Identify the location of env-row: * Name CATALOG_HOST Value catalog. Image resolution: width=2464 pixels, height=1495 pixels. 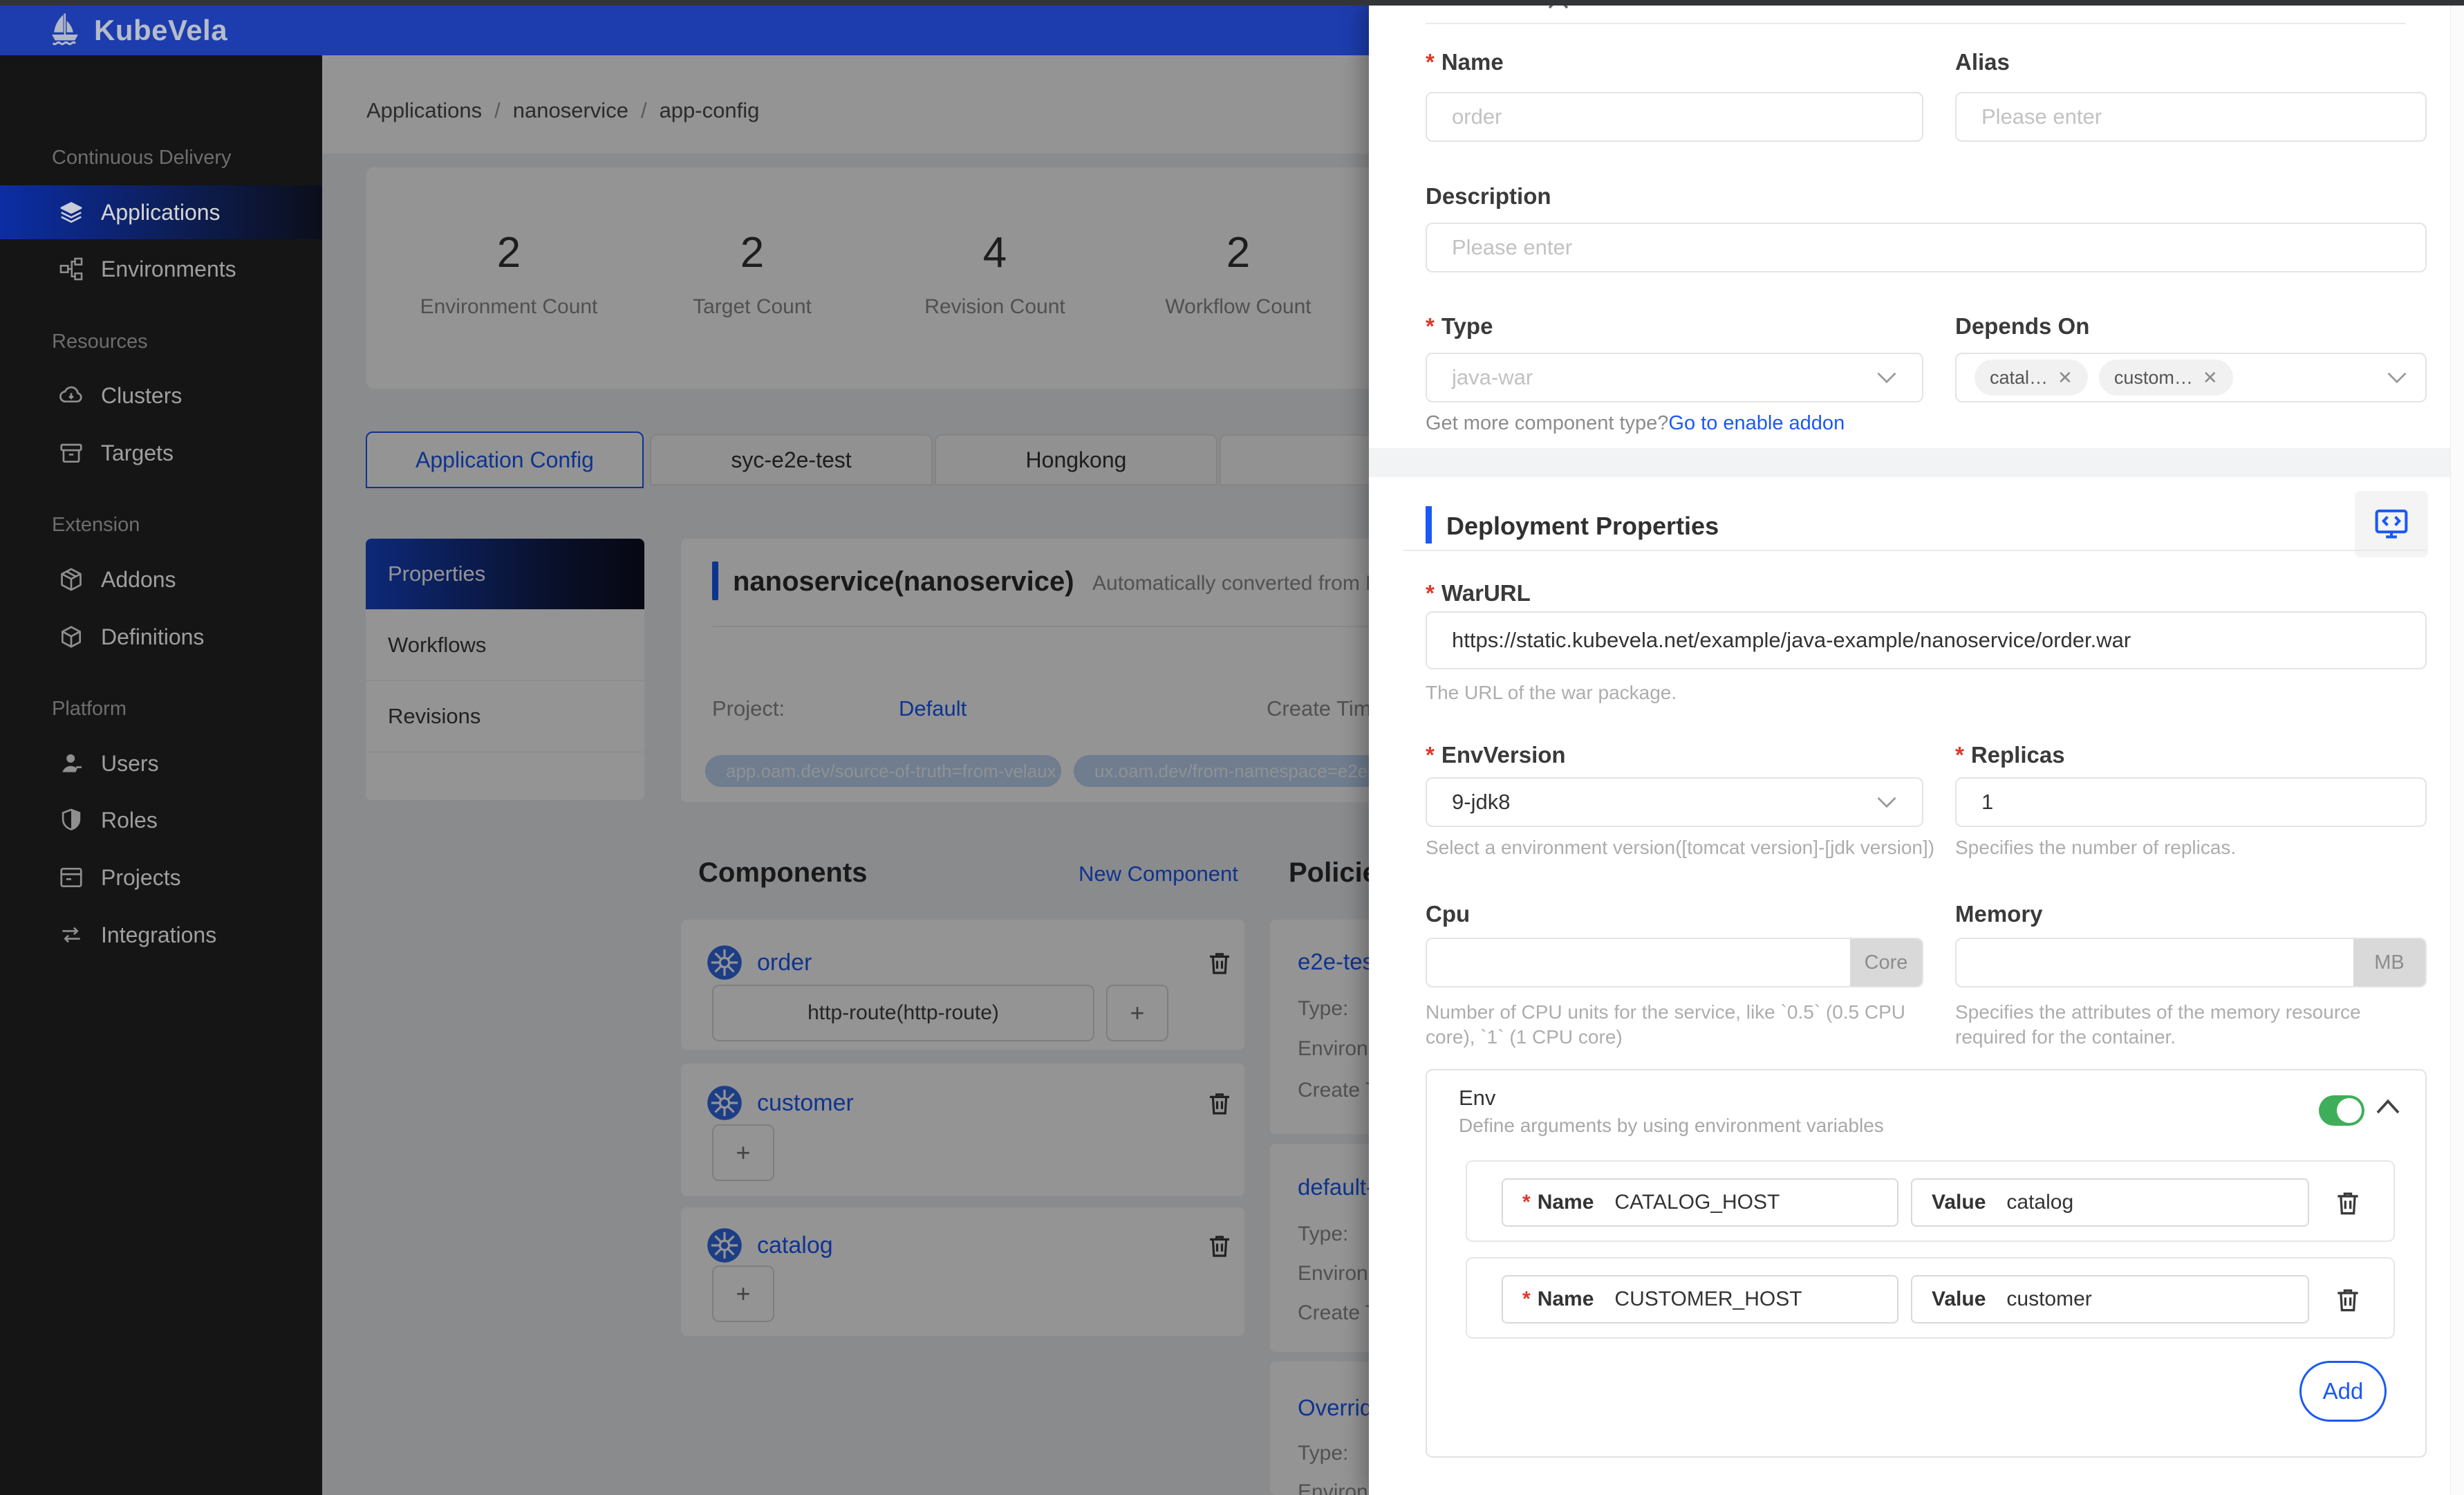
(1930, 1201).